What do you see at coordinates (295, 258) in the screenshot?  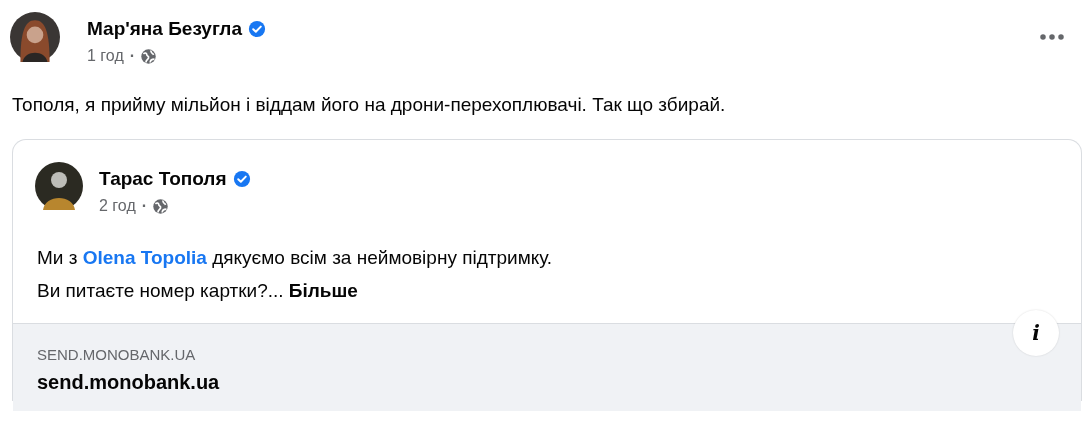 I see `post-text: Ми з Olena Topolia дякуємо всім за неймовірну підтримку.` at bounding box center [295, 258].